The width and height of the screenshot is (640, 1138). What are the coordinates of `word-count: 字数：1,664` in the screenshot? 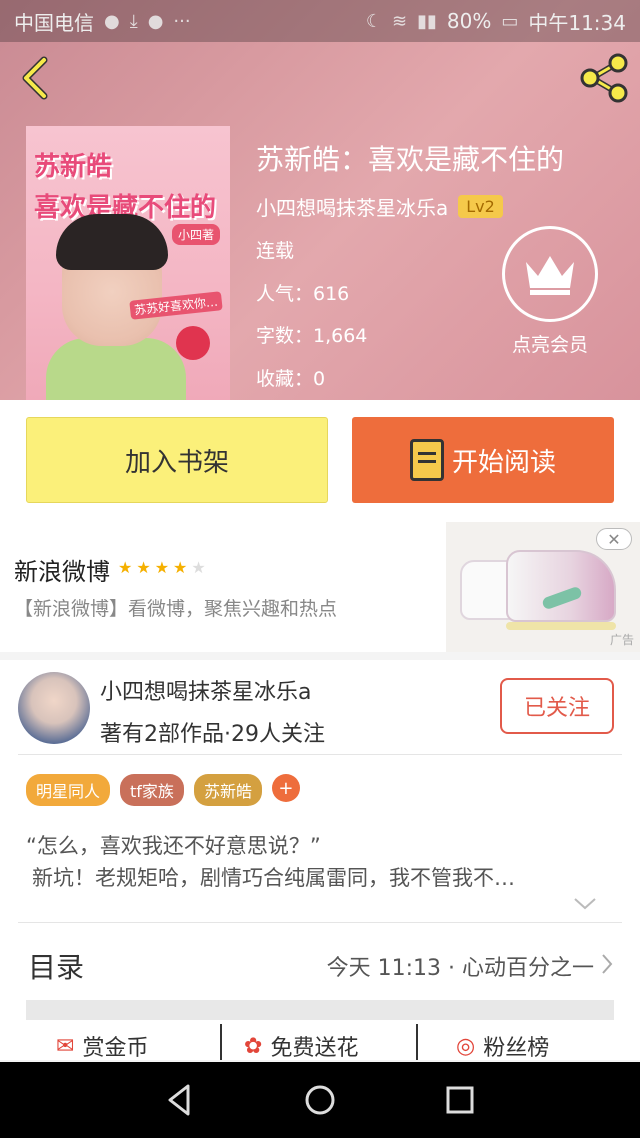 It's located at (312, 336).